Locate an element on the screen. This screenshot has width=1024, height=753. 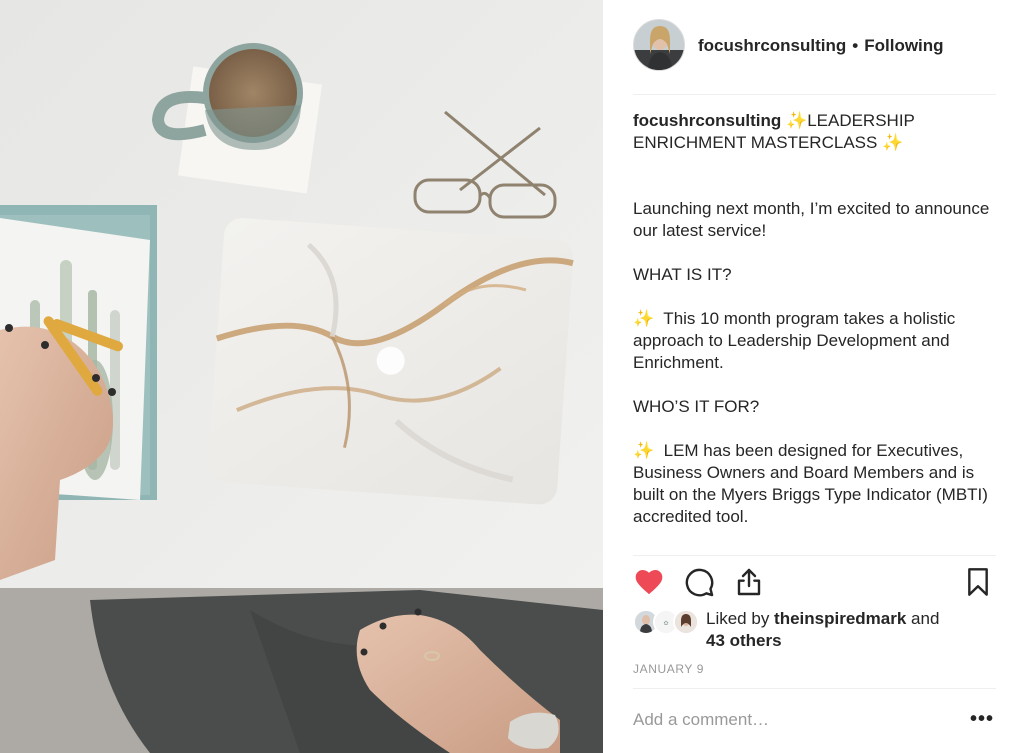
likes-middle: and is located at coordinates (923, 618).